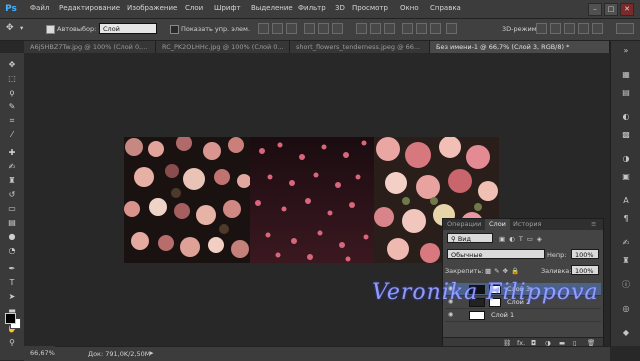  What do you see at coordinates (12, 250) in the screenshot?
I see `dodge-icon: ◔` at bounding box center [12, 250].